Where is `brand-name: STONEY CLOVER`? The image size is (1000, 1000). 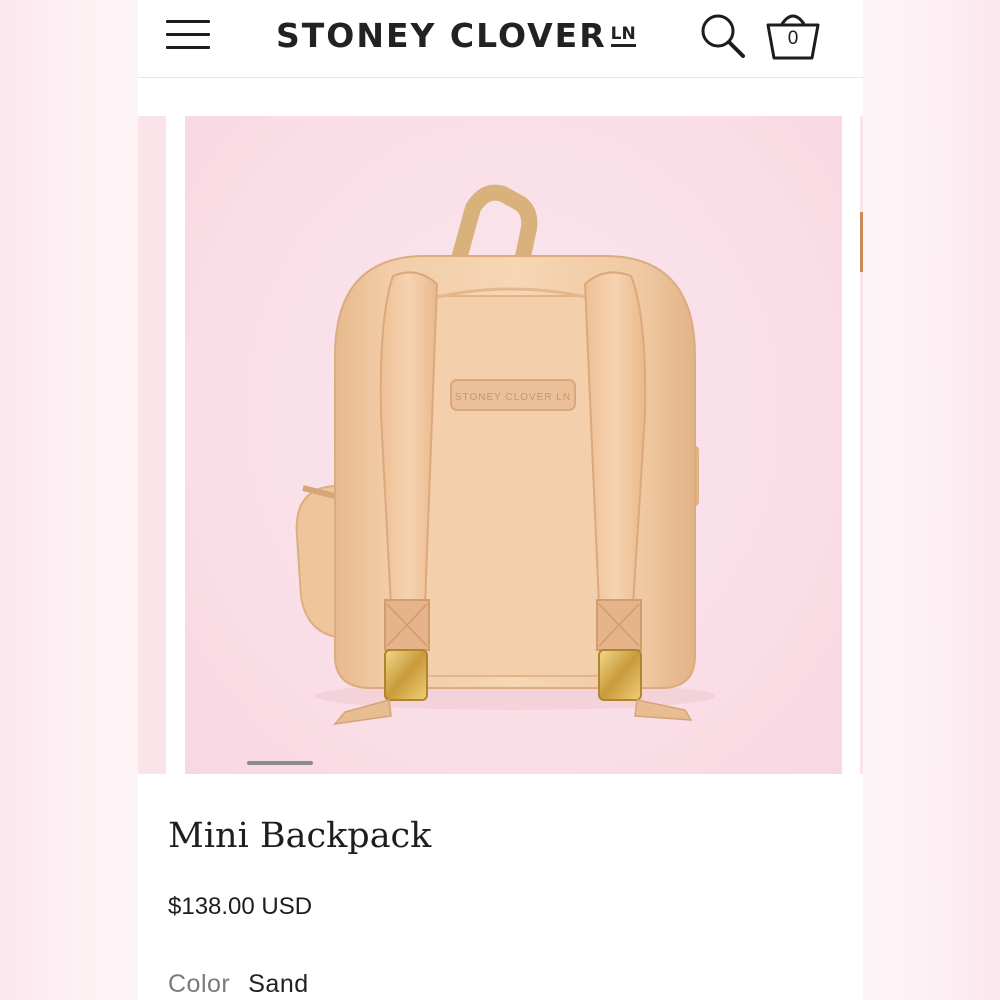
brand-name: STONEY CLOVER is located at coordinates (441, 35).